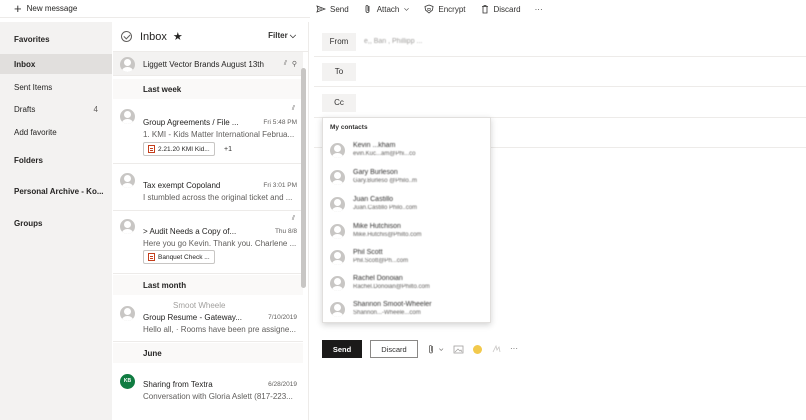 This screenshot has width=806, height=420. What do you see at coordinates (458, 349) in the screenshot?
I see `image-icon` at bounding box center [458, 349].